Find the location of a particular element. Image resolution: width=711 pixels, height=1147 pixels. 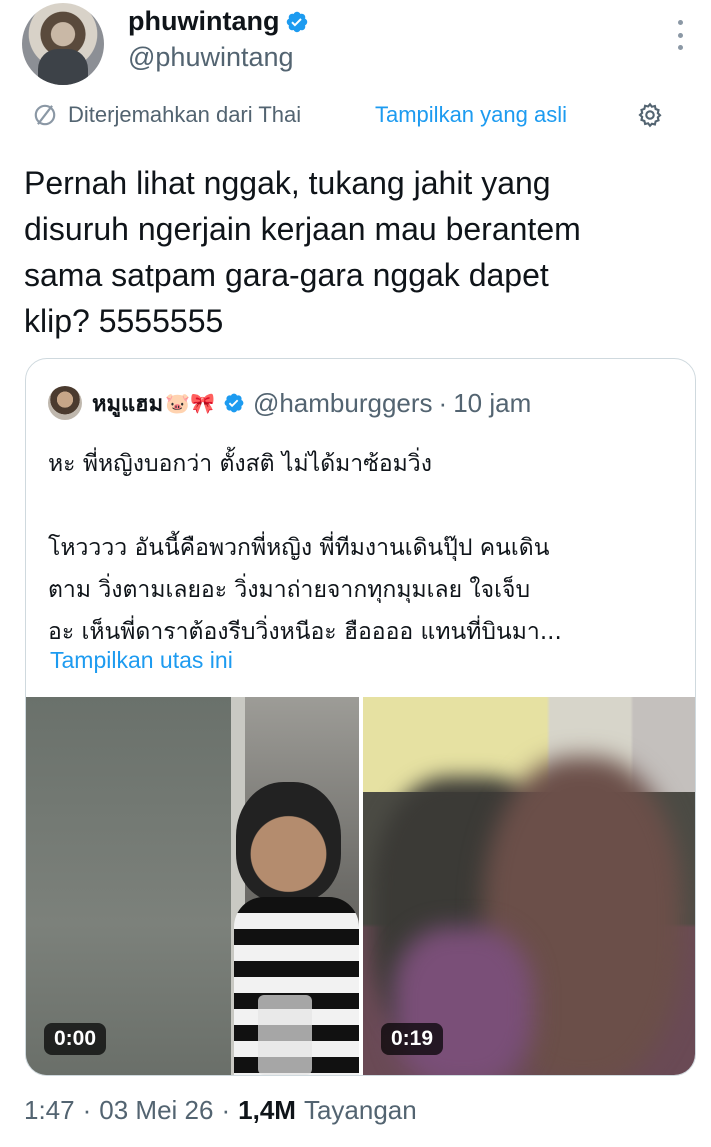

quoted-tweet-header: หมูแฮม 🐷🎀 @hamburggers · 10 jam is located at coordinates (289, 403).